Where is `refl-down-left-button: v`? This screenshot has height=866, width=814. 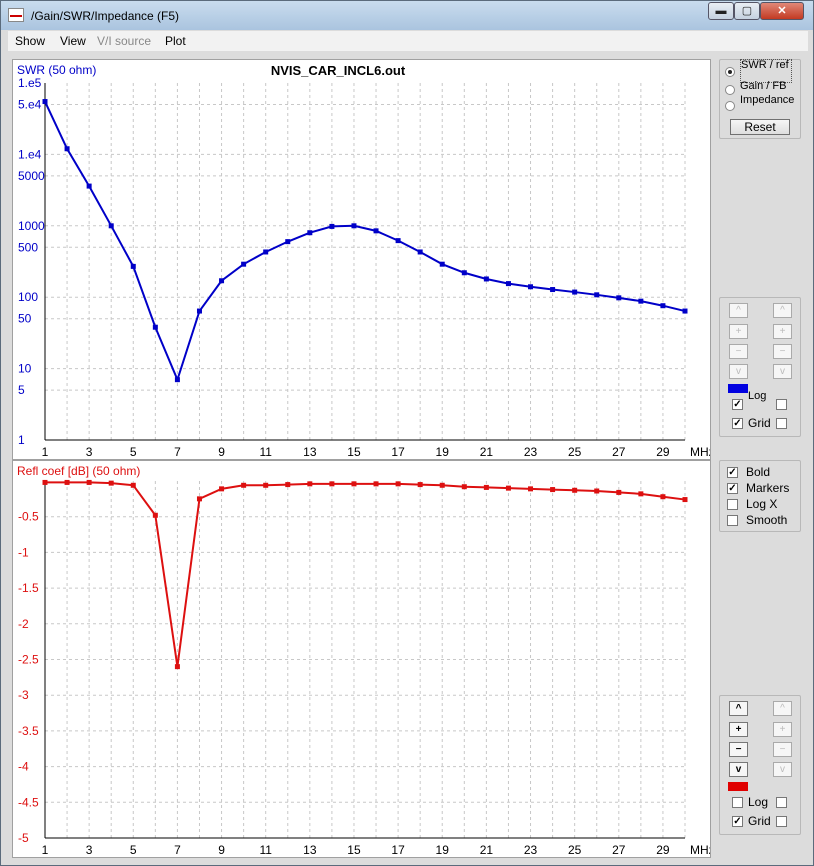 refl-down-left-button: v is located at coordinates (738, 769).